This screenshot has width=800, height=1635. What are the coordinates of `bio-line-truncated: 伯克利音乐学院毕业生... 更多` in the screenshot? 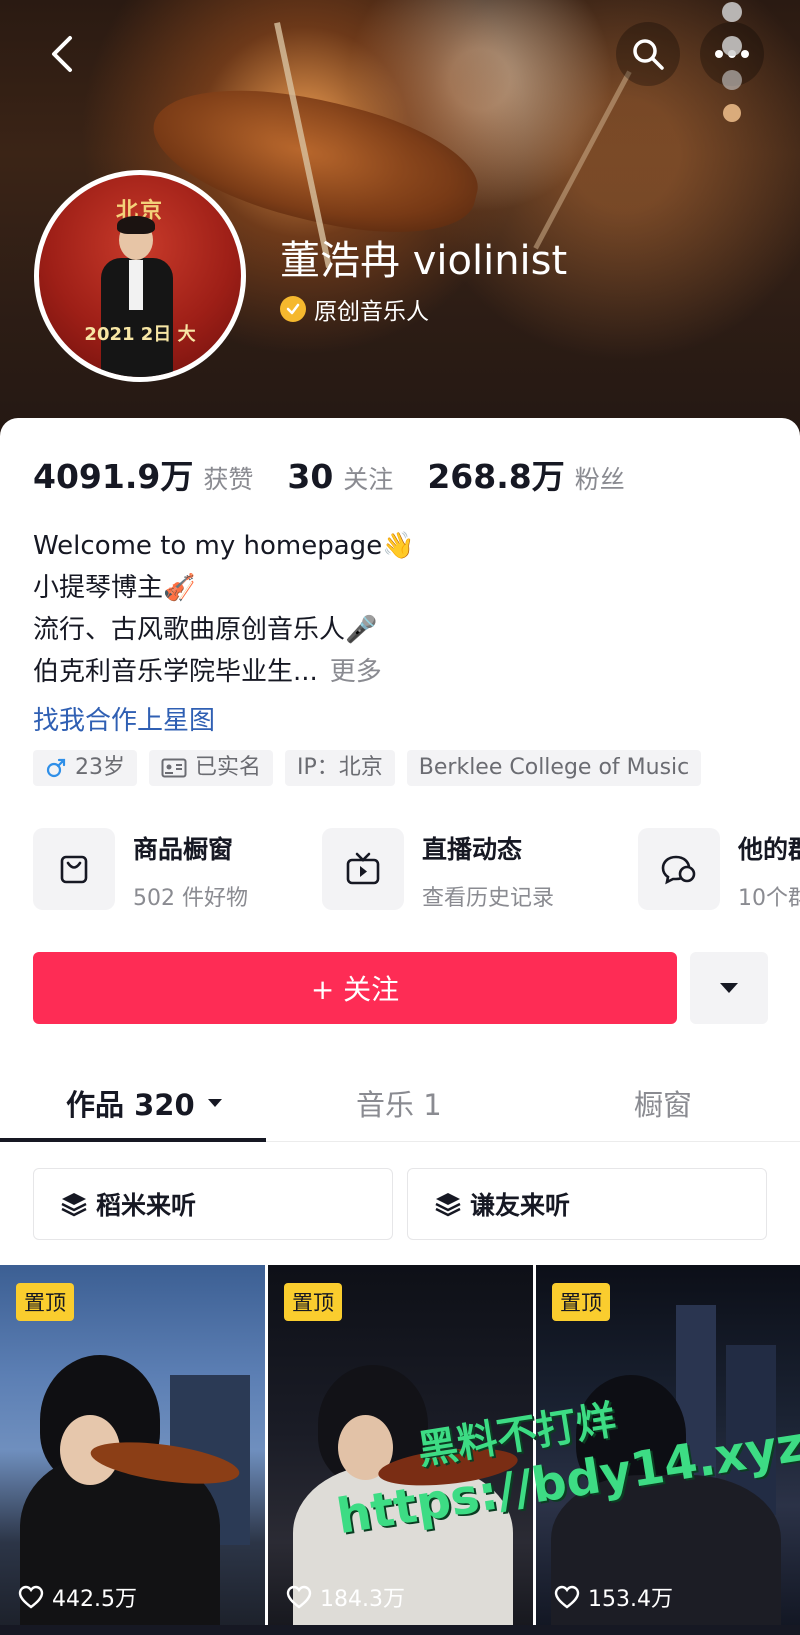 It's located at (224, 672).